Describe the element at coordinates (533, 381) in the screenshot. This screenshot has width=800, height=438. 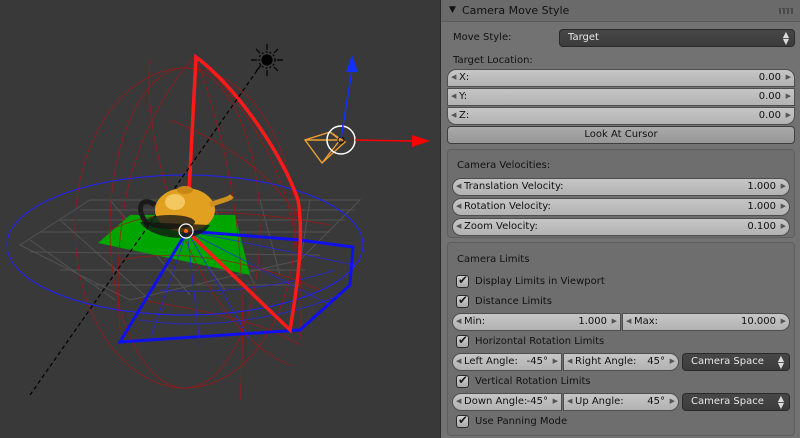
I see `vertical-limits-label: Vertical Rotation Limits` at that location.